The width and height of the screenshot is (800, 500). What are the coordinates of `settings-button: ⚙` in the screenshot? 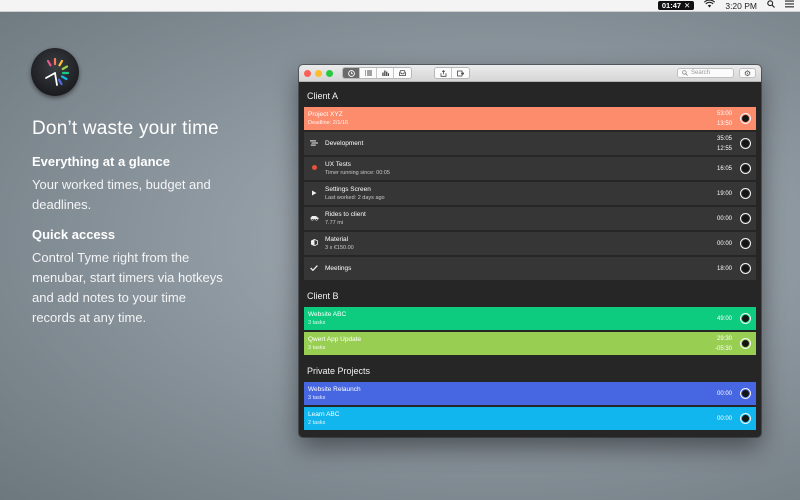 It's located at (747, 73).